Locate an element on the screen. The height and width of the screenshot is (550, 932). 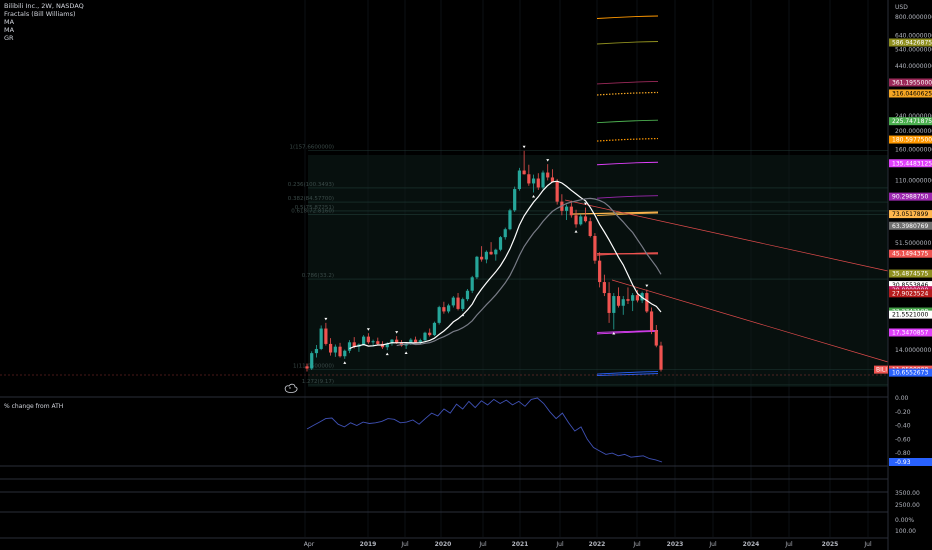
indicator-fractals: Fractals (Bill Williams) is located at coordinates (44, 14).